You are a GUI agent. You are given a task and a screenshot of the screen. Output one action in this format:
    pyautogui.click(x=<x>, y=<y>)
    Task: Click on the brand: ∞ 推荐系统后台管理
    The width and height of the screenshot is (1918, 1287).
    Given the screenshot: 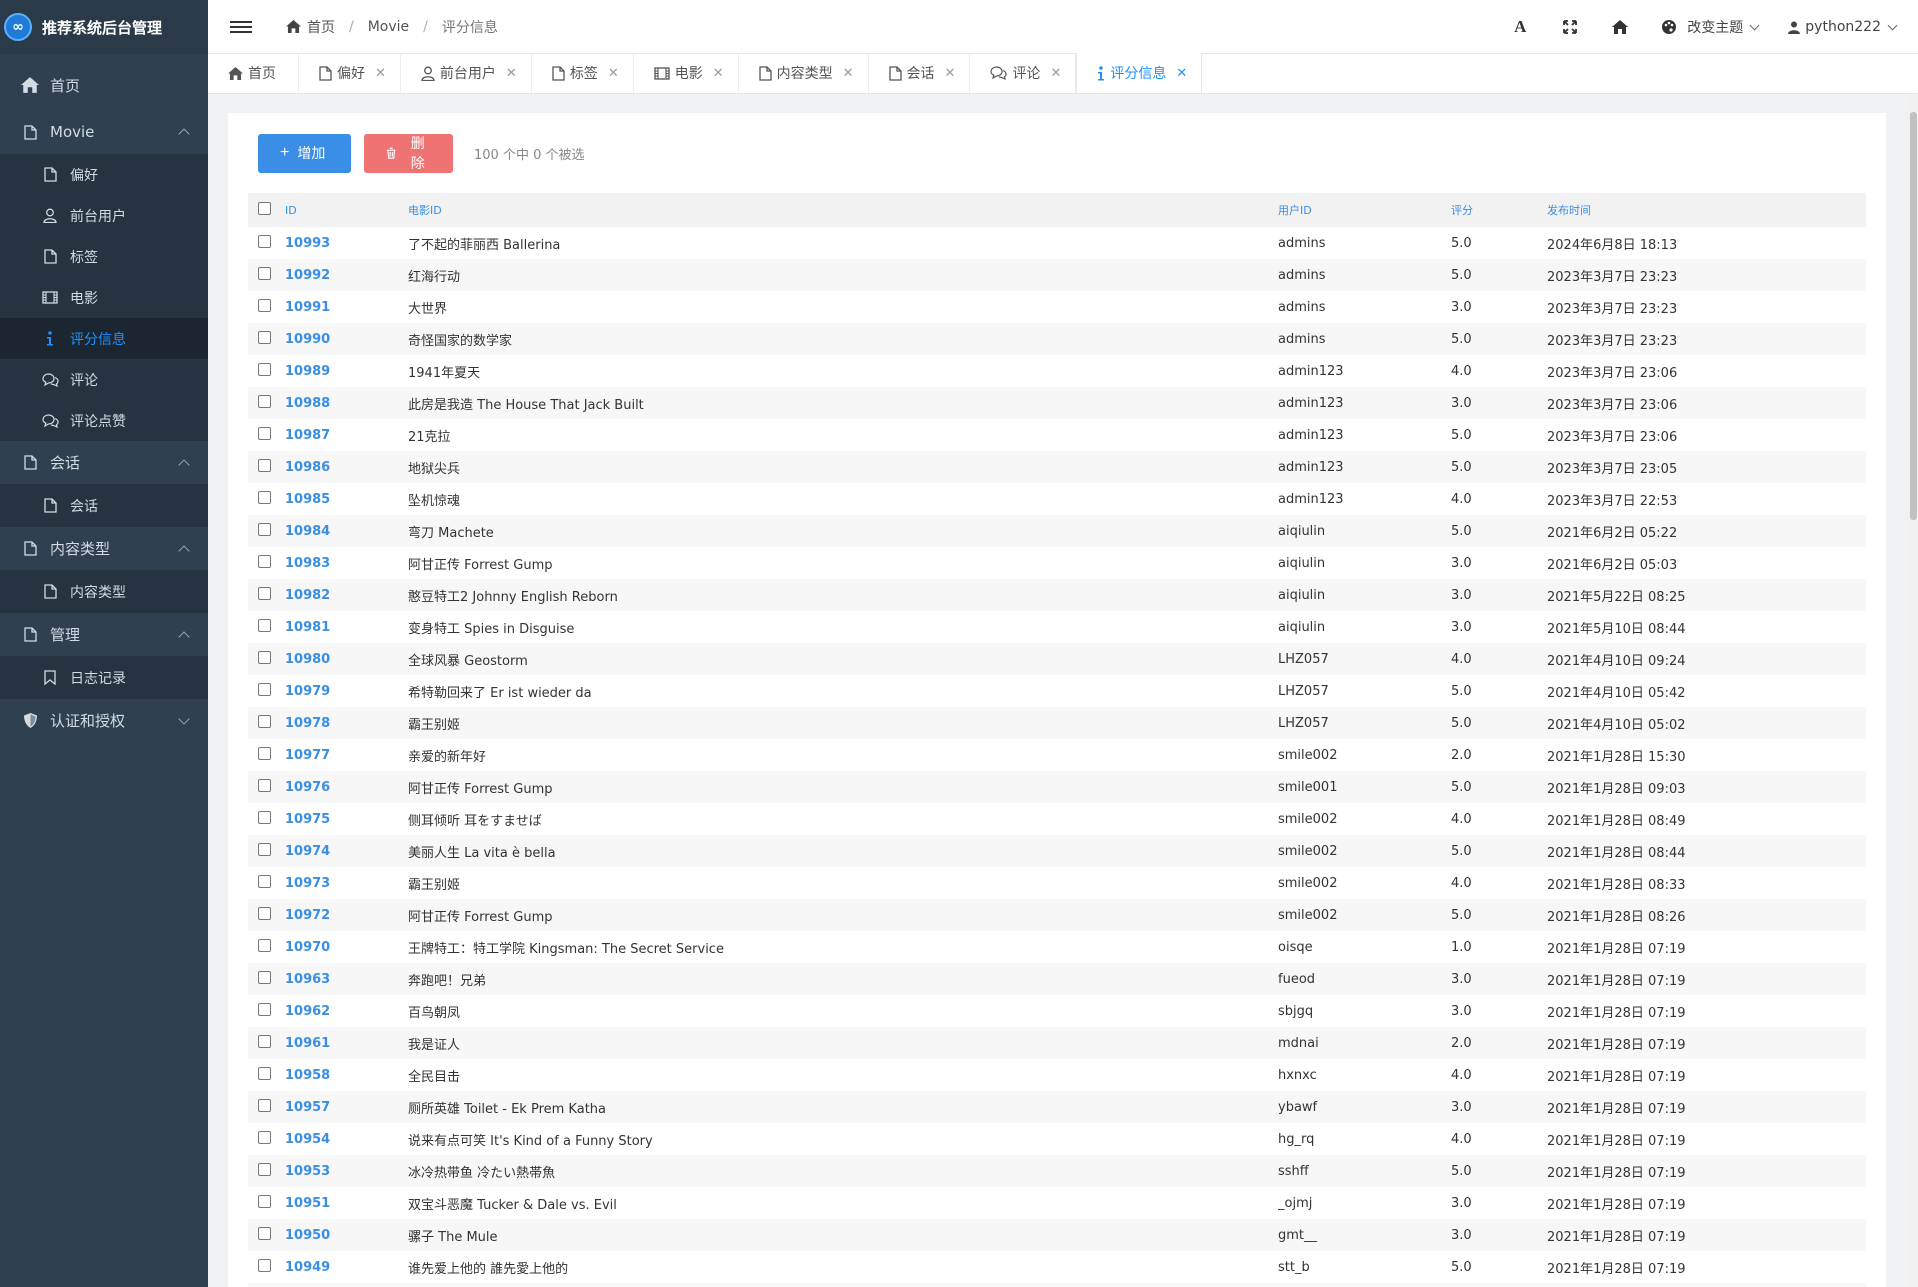 What is the action you would take?
    pyautogui.click(x=104, y=27)
    